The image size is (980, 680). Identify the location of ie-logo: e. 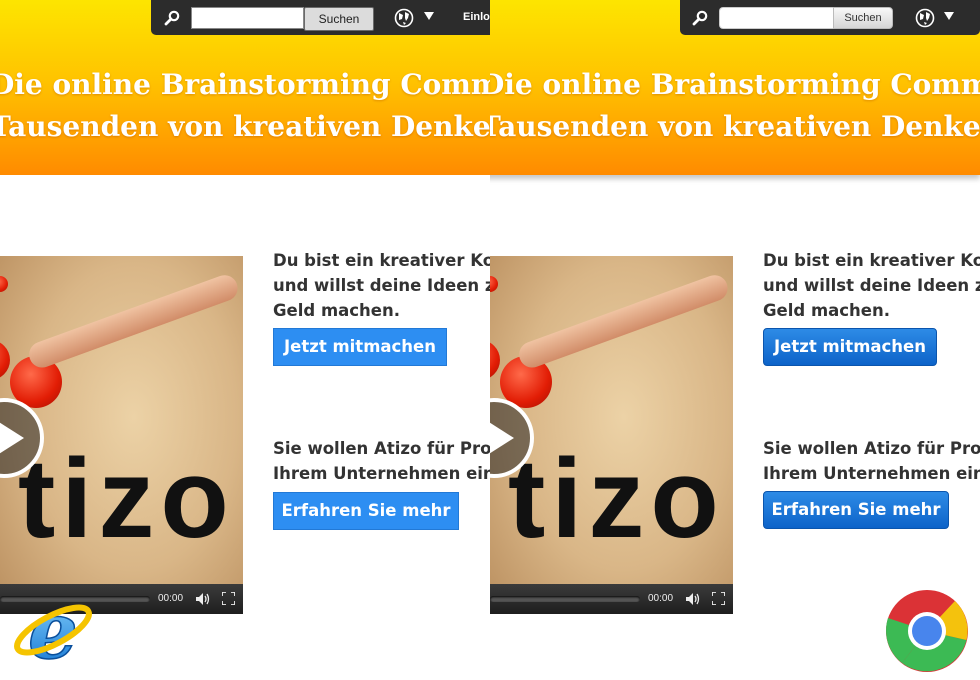
(53, 631).